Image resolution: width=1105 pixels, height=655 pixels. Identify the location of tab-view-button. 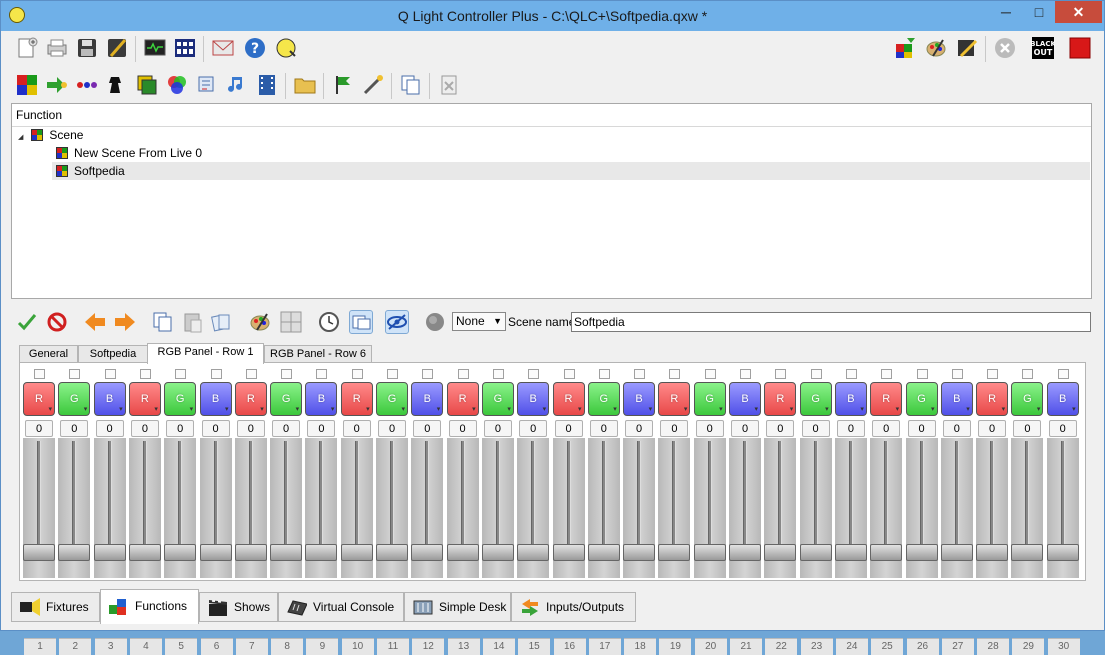
(361, 322).